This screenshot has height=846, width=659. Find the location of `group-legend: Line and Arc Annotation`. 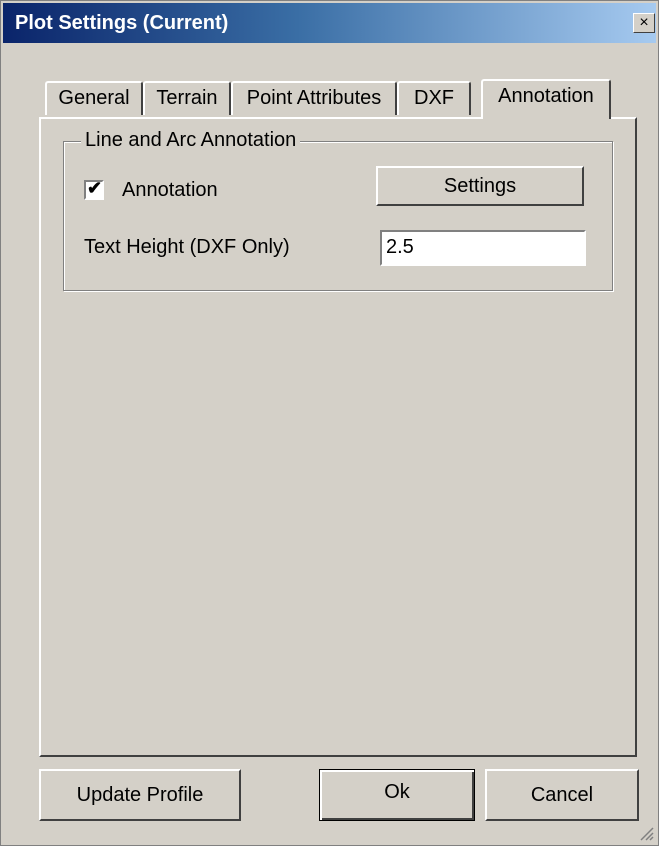

group-legend: Line and Arc Annotation is located at coordinates (191, 140).